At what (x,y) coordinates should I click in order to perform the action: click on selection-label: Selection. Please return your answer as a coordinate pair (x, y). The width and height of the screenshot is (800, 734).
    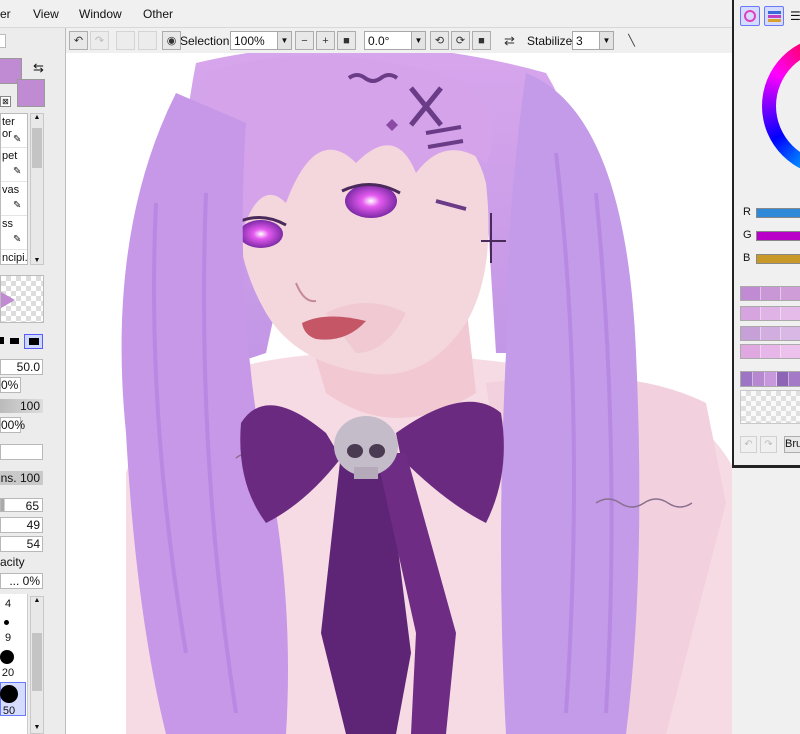
    Looking at the image, I should click on (205, 41).